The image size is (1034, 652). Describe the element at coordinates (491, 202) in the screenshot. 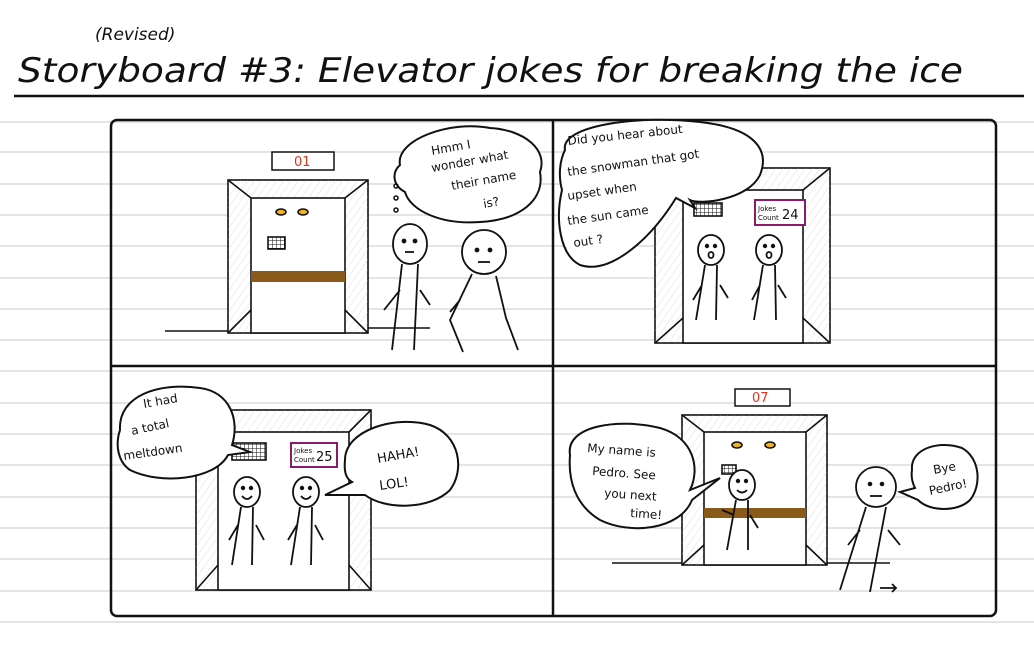

I see `thought-line-4: is?` at that location.